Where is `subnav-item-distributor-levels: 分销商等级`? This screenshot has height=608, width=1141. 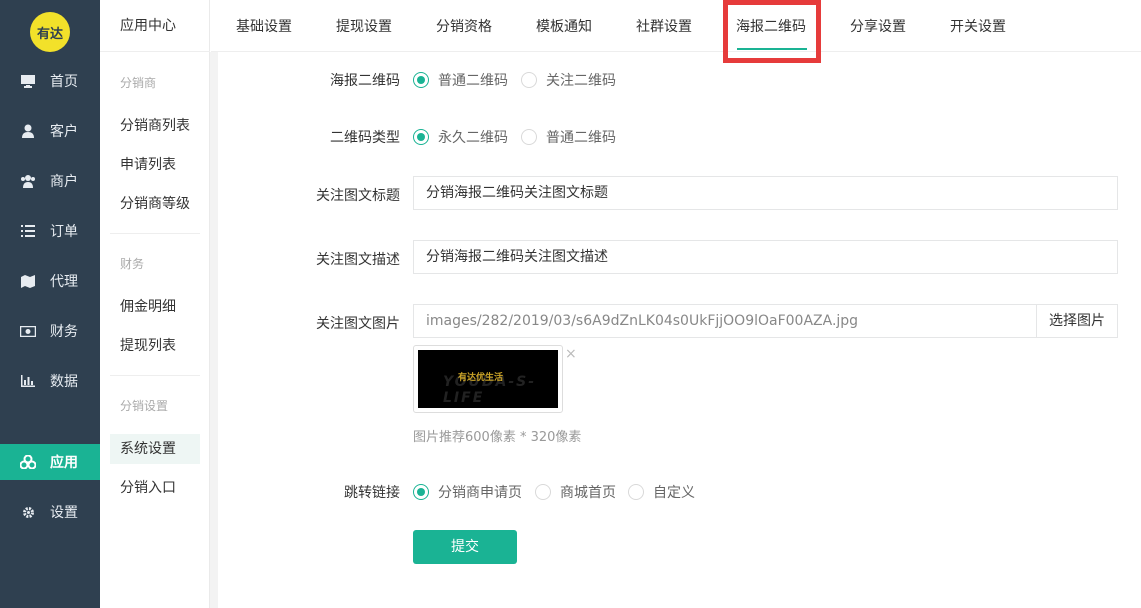
subnav-item-distributor-levels: 分销商等级 is located at coordinates (155, 204).